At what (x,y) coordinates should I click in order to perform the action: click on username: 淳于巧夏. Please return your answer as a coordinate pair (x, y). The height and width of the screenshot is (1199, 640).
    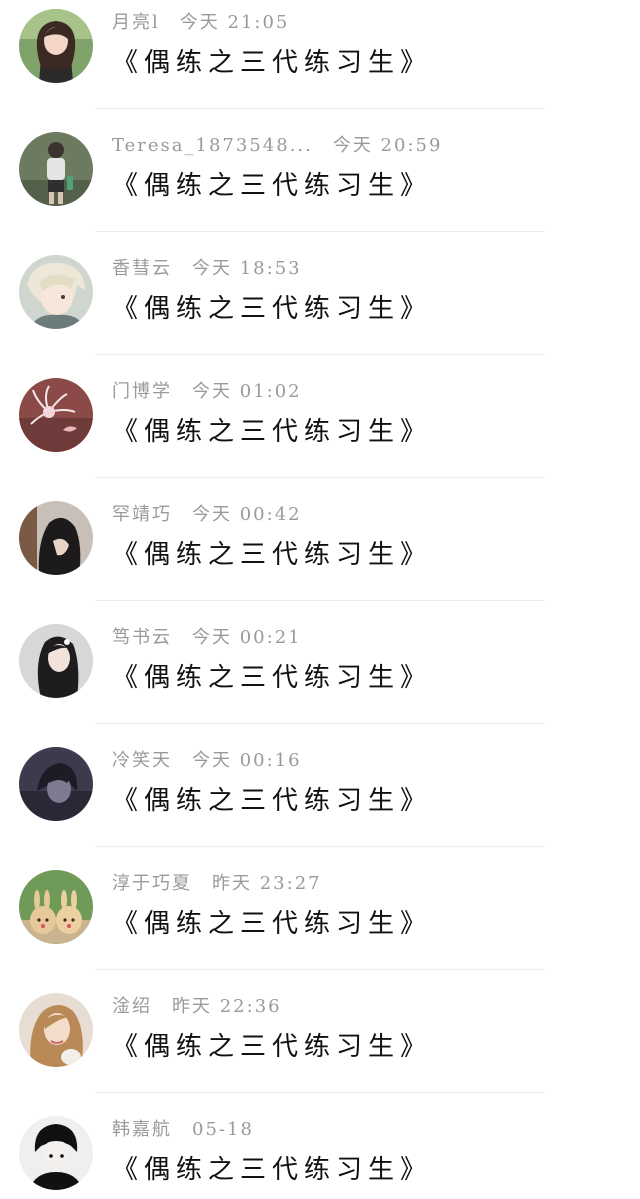
    Looking at the image, I should click on (152, 883).